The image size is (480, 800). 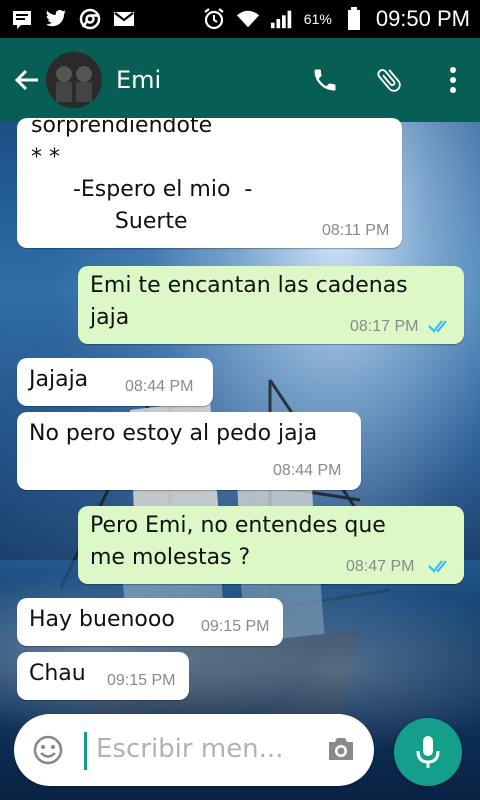 What do you see at coordinates (48, 750) in the screenshot?
I see `emoji-icon` at bounding box center [48, 750].